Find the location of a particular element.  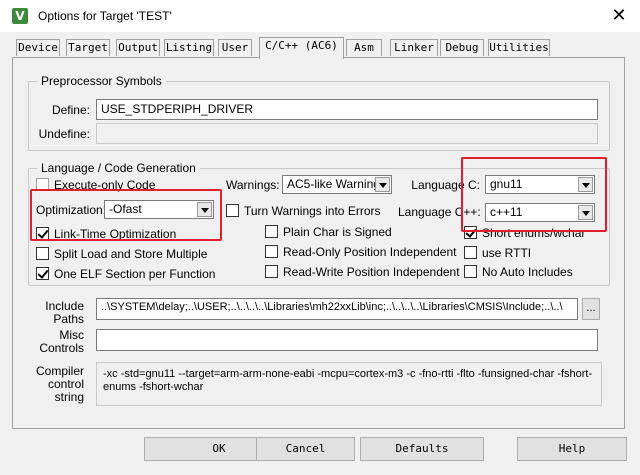

tab-output: Output is located at coordinates (138, 47).